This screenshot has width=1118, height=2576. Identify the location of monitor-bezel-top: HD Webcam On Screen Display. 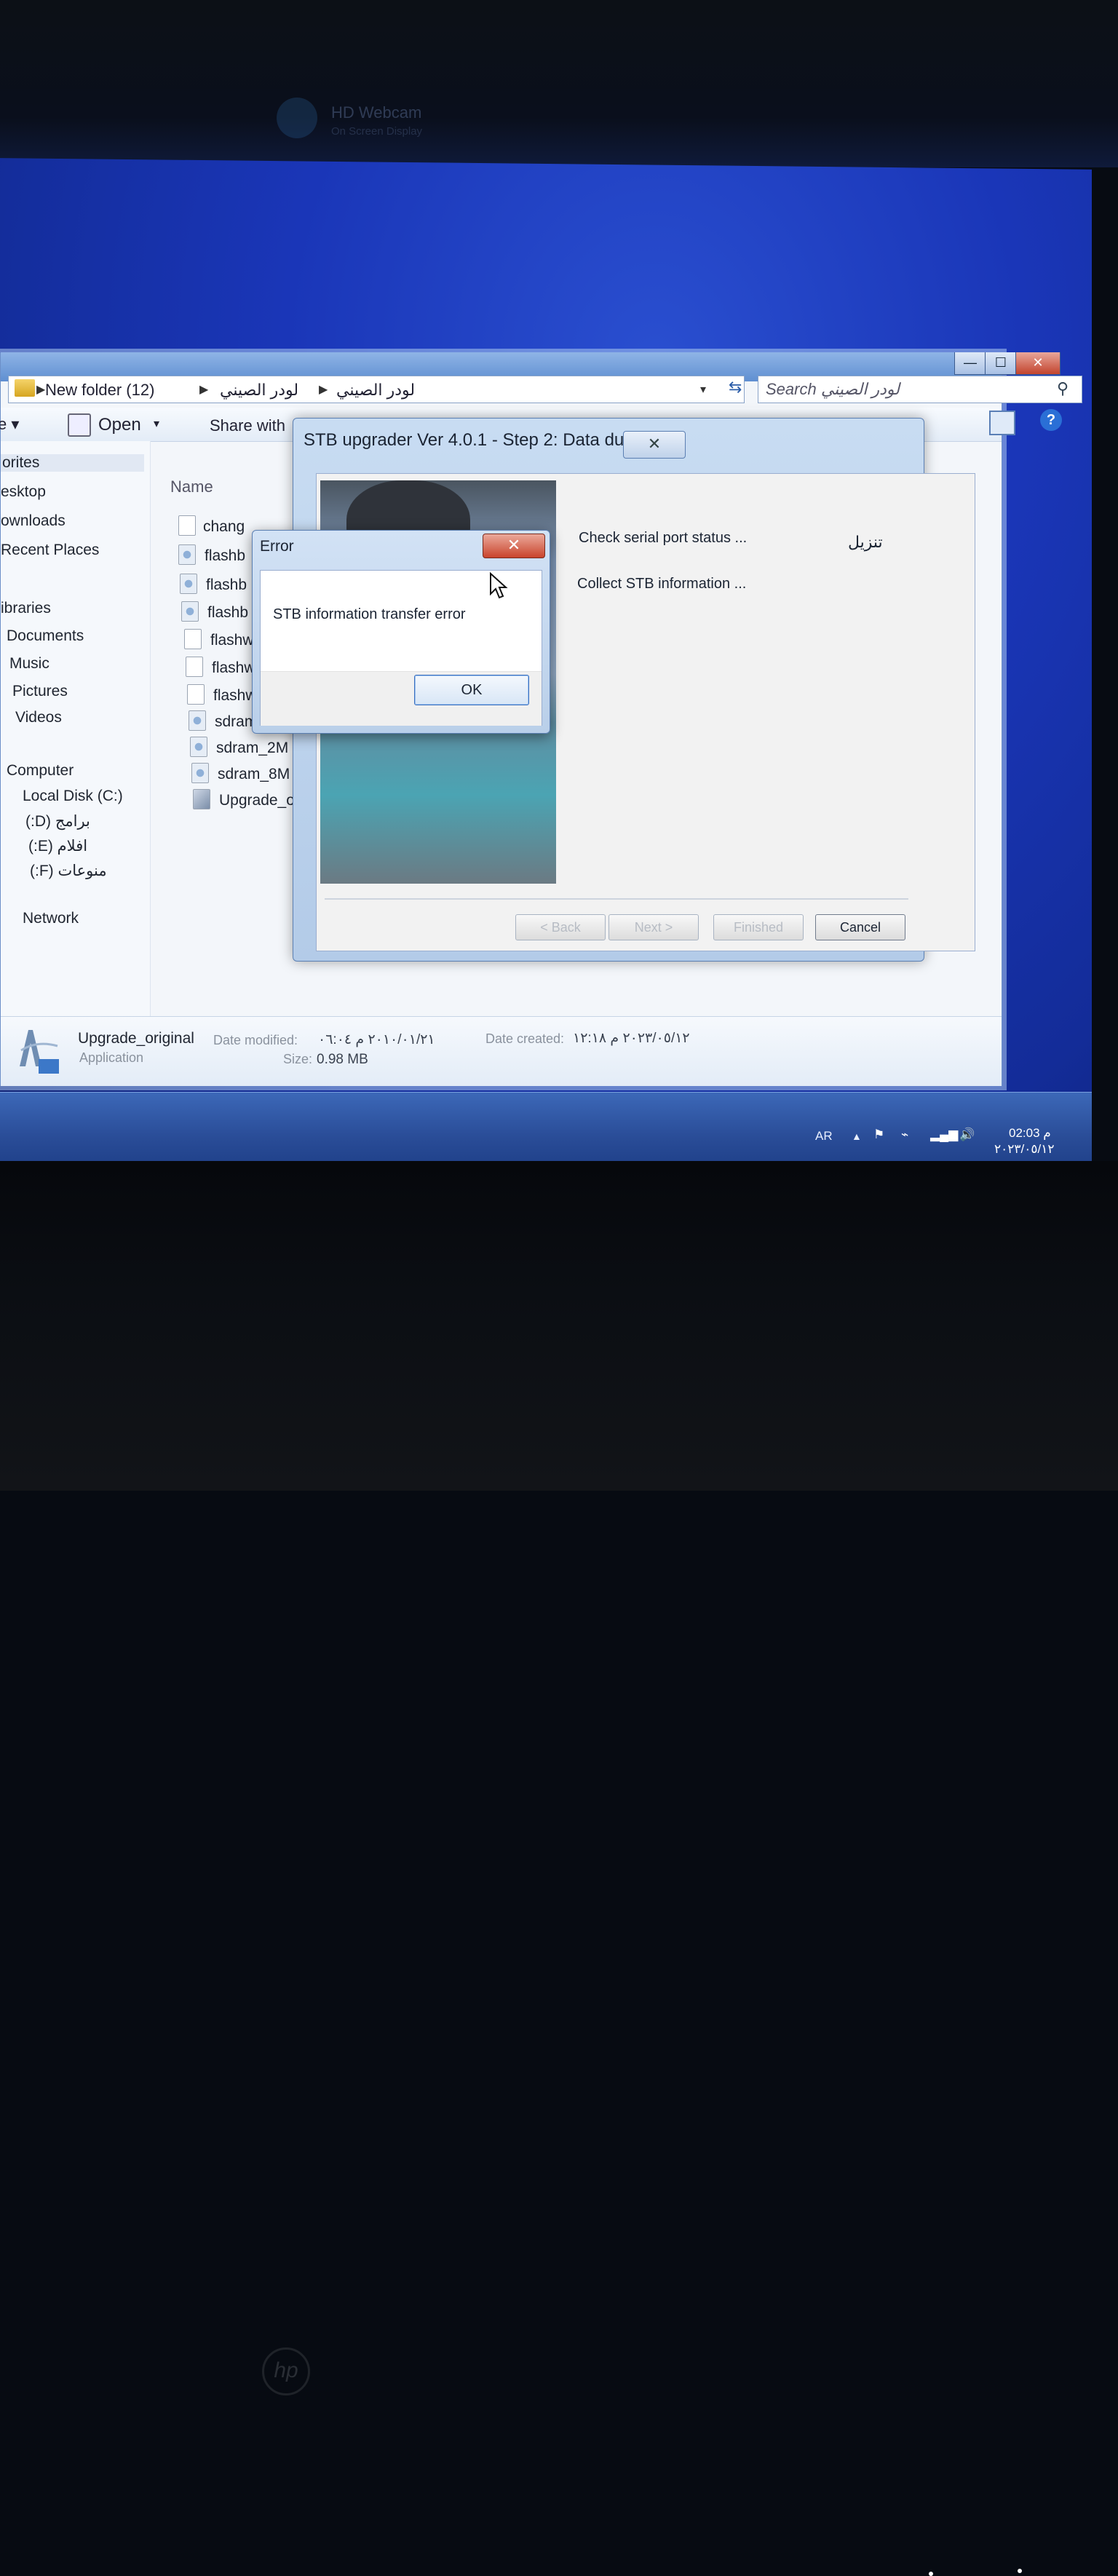
(559, 83).